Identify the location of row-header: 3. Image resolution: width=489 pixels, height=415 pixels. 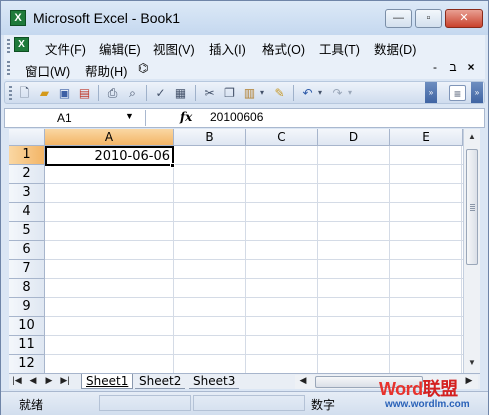
(27, 193).